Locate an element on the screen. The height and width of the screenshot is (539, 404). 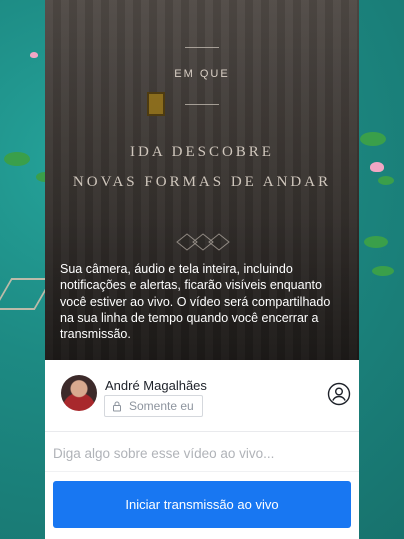
privacy-label: Somente eu is located at coordinates (161, 406).